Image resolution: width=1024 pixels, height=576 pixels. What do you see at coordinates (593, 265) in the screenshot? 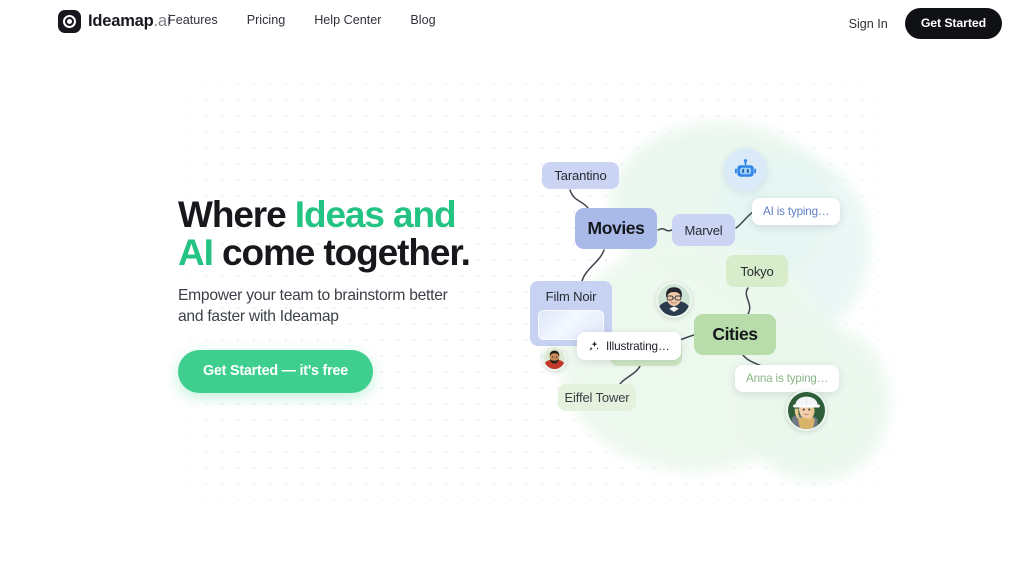
I see `edge-movies-filmnoir` at bounding box center [593, 265].